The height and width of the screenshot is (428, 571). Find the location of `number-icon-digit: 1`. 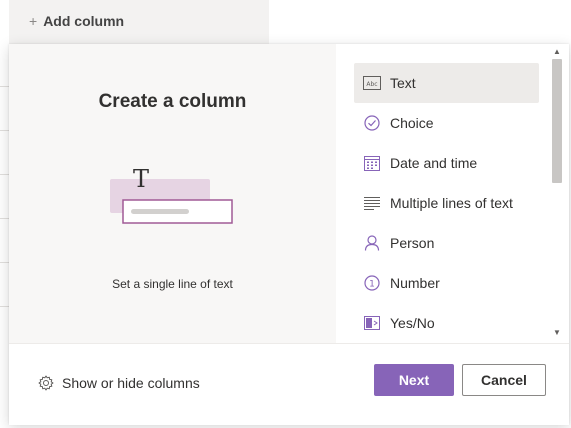

number-icon-digit: 1 is located at coordinates (372, 285).